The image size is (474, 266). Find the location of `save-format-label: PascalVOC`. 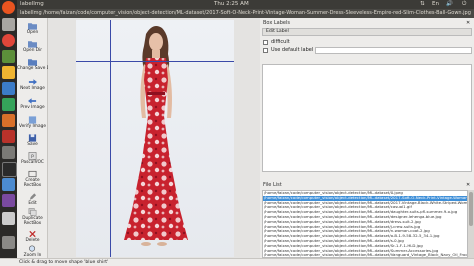

save-format-label: PascalVOC is located at coordinates (32, 162).